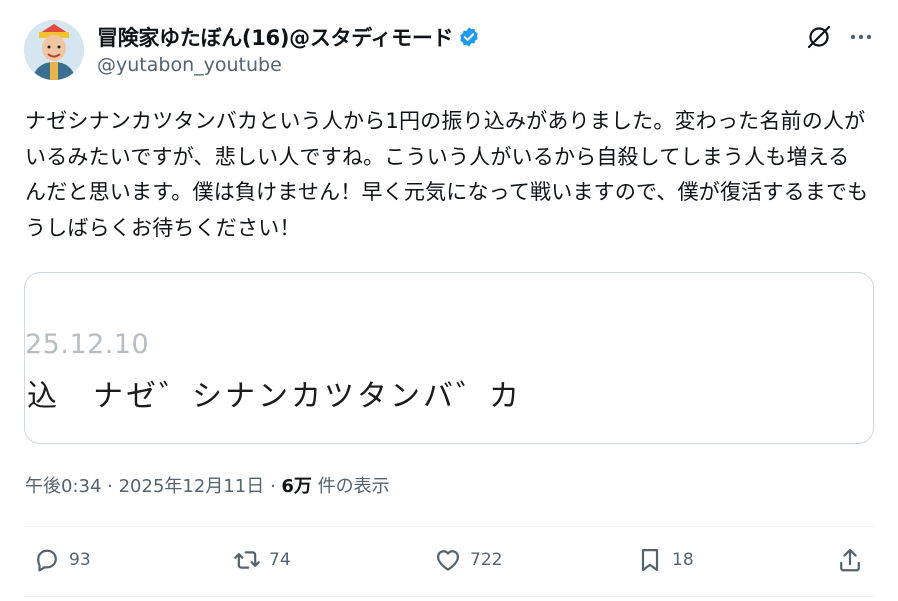 This screenshot has width=898, height=601. I want to click on share-icon, so click(850, 560).